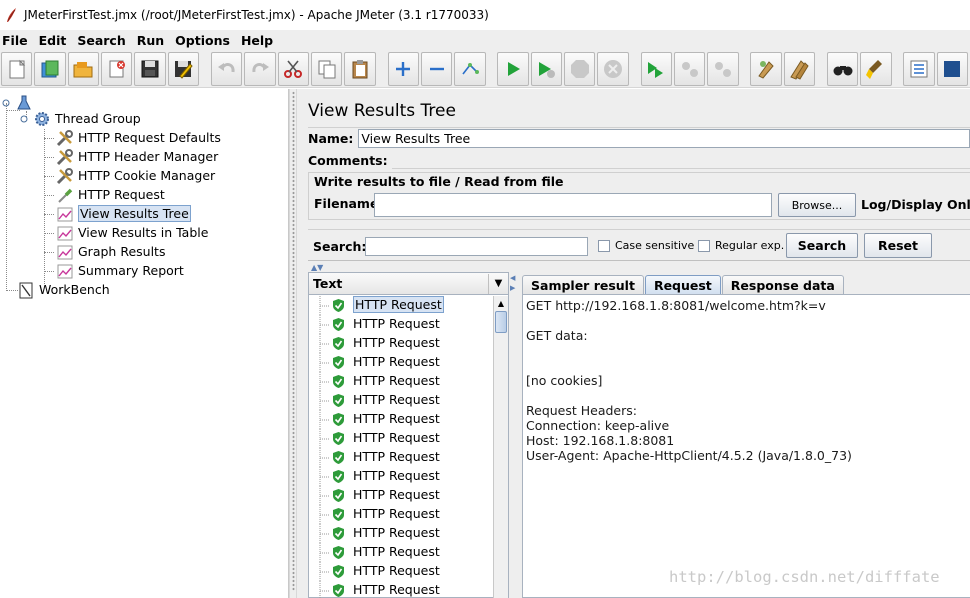 The height and width of the screenshot is (598, 970). I want to click on tree-item-view-results-in-table: View Results in Table, so click(132, 232).